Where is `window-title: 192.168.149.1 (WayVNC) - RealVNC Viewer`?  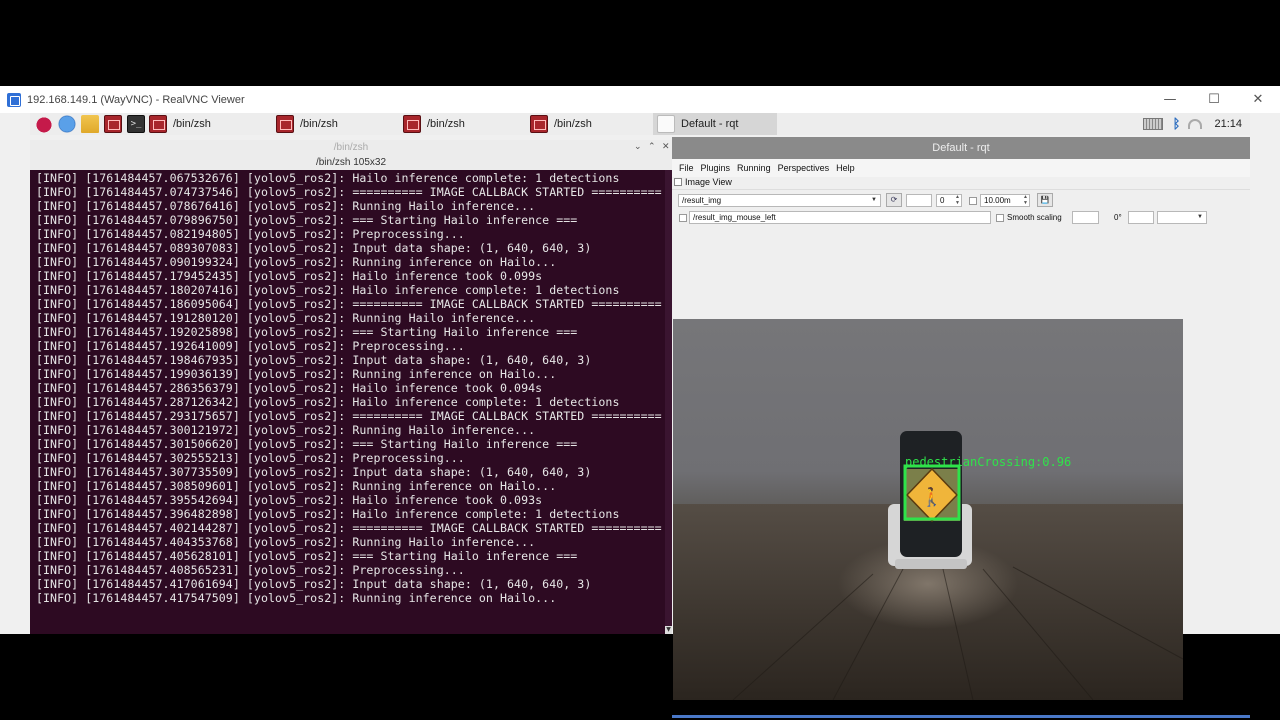
window-title: 192.168.149.1 (WayVNC) - RealVNC Viewer is located at coordinates (136, 99).